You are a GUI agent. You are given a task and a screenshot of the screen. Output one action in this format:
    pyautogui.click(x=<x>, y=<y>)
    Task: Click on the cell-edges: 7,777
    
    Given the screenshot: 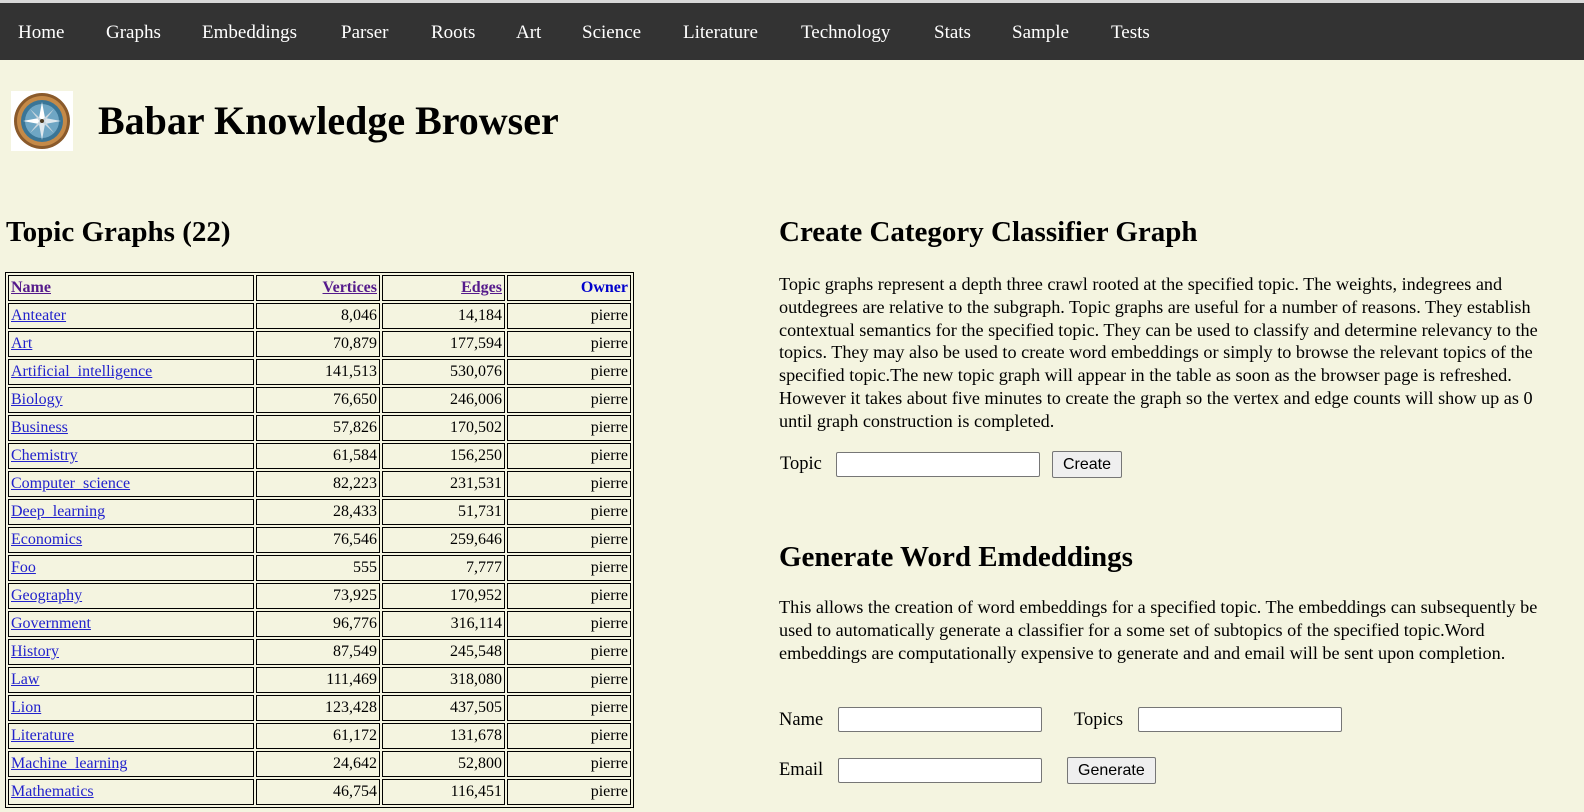 What is the action you would take?
    pyautogui.click(x=443, y=568)
    